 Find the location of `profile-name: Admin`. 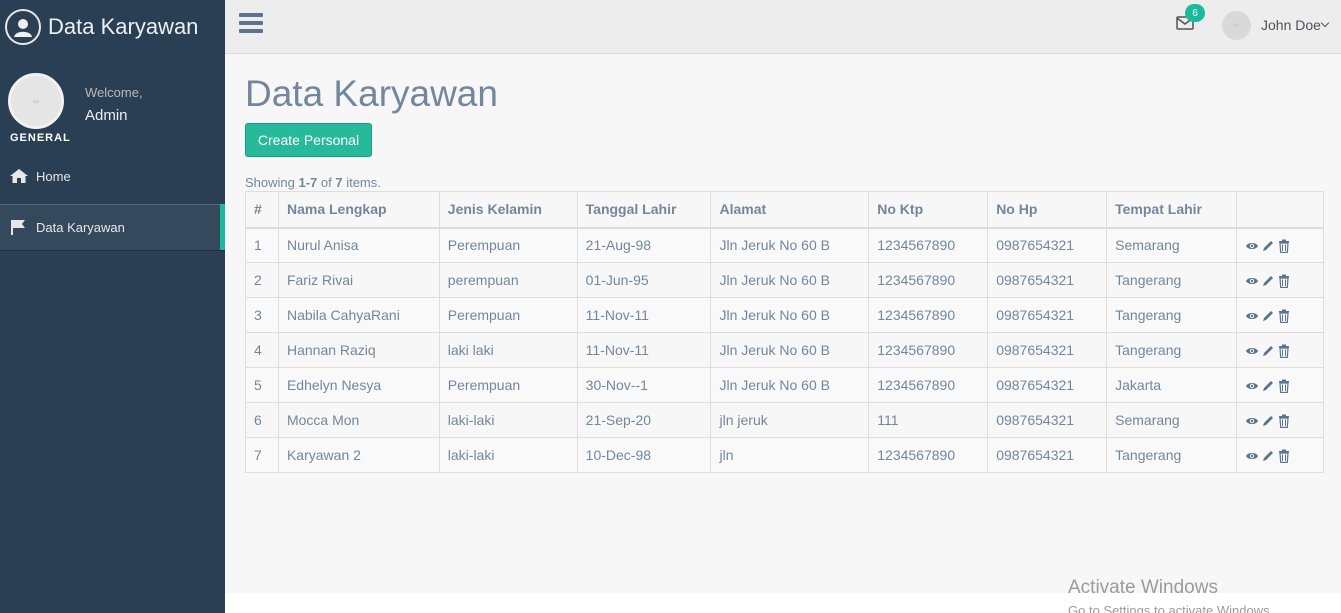

profile-name: Admin is located at coordinates (106, 115).